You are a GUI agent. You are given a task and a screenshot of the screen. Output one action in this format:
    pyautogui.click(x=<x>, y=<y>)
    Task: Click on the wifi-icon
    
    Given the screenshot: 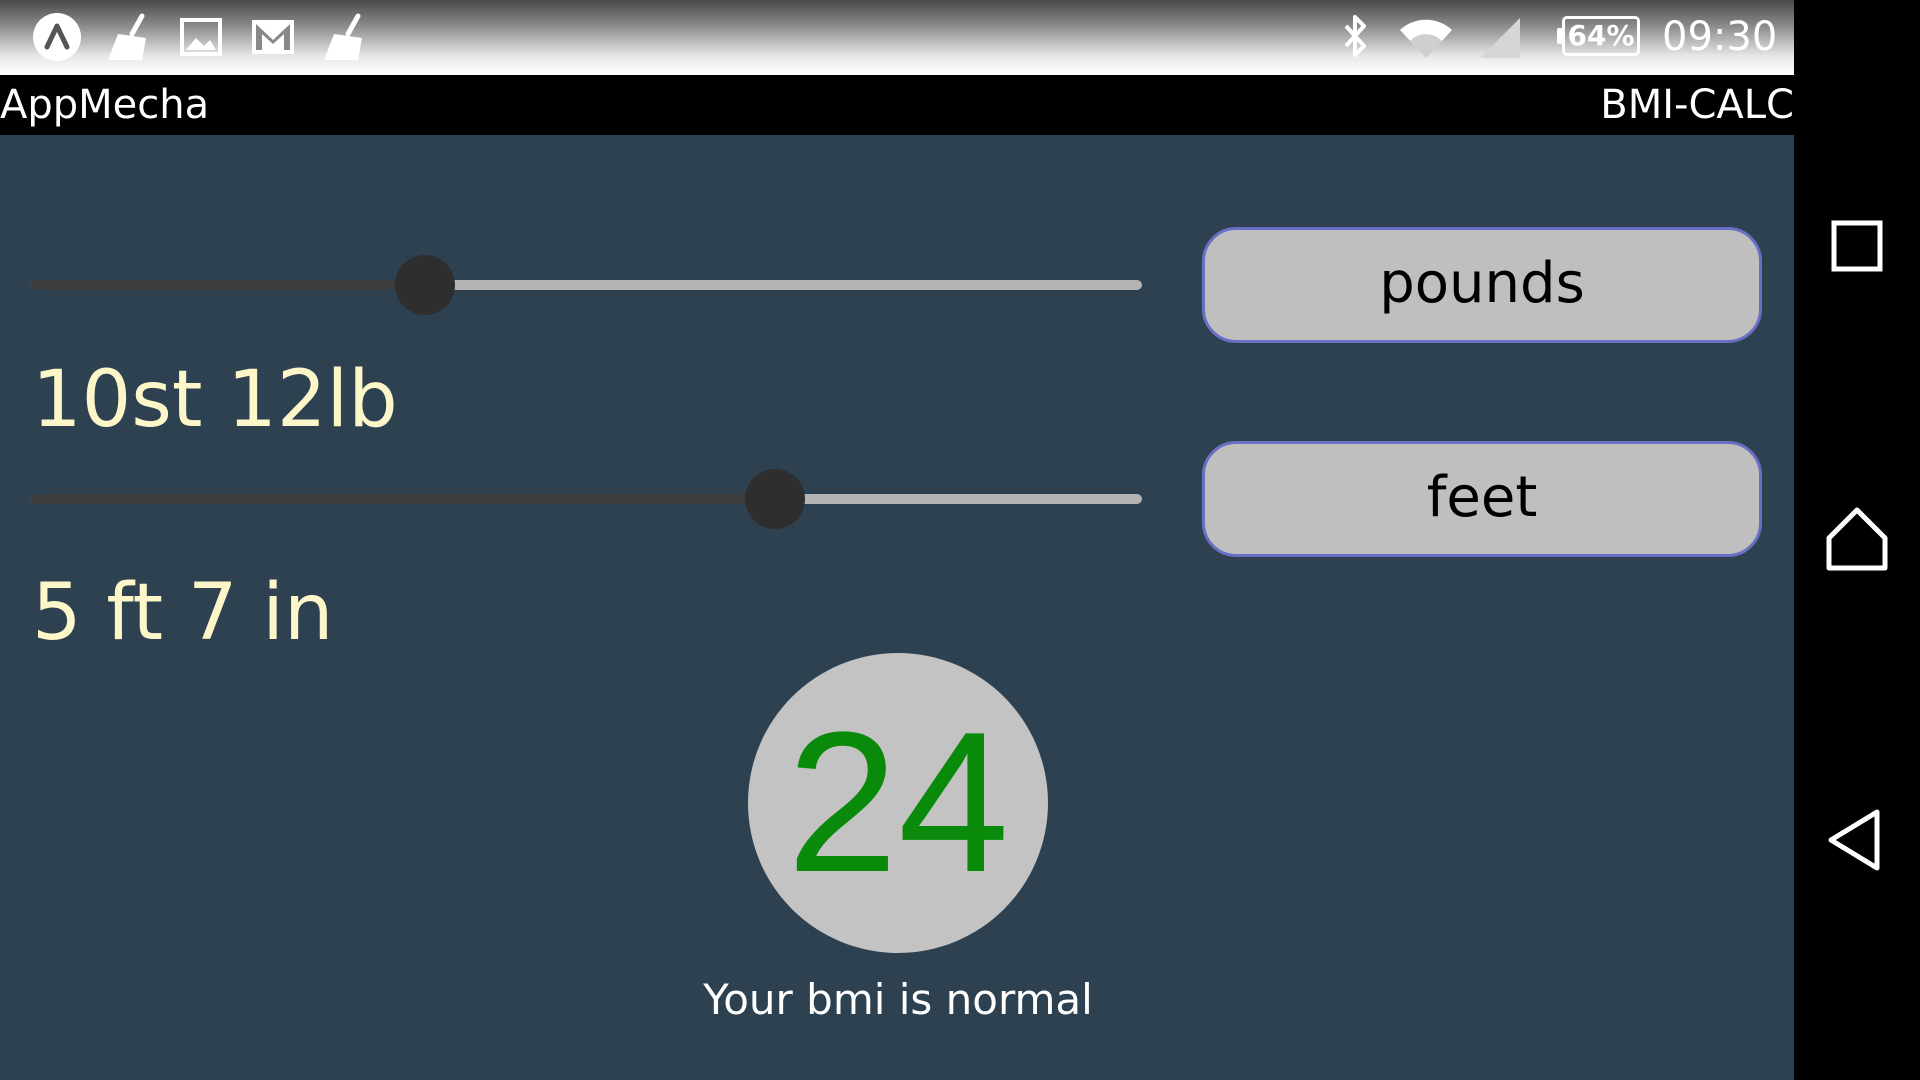 What is the action you would take?
    pyautogui.click(x=1426, y=38)
    